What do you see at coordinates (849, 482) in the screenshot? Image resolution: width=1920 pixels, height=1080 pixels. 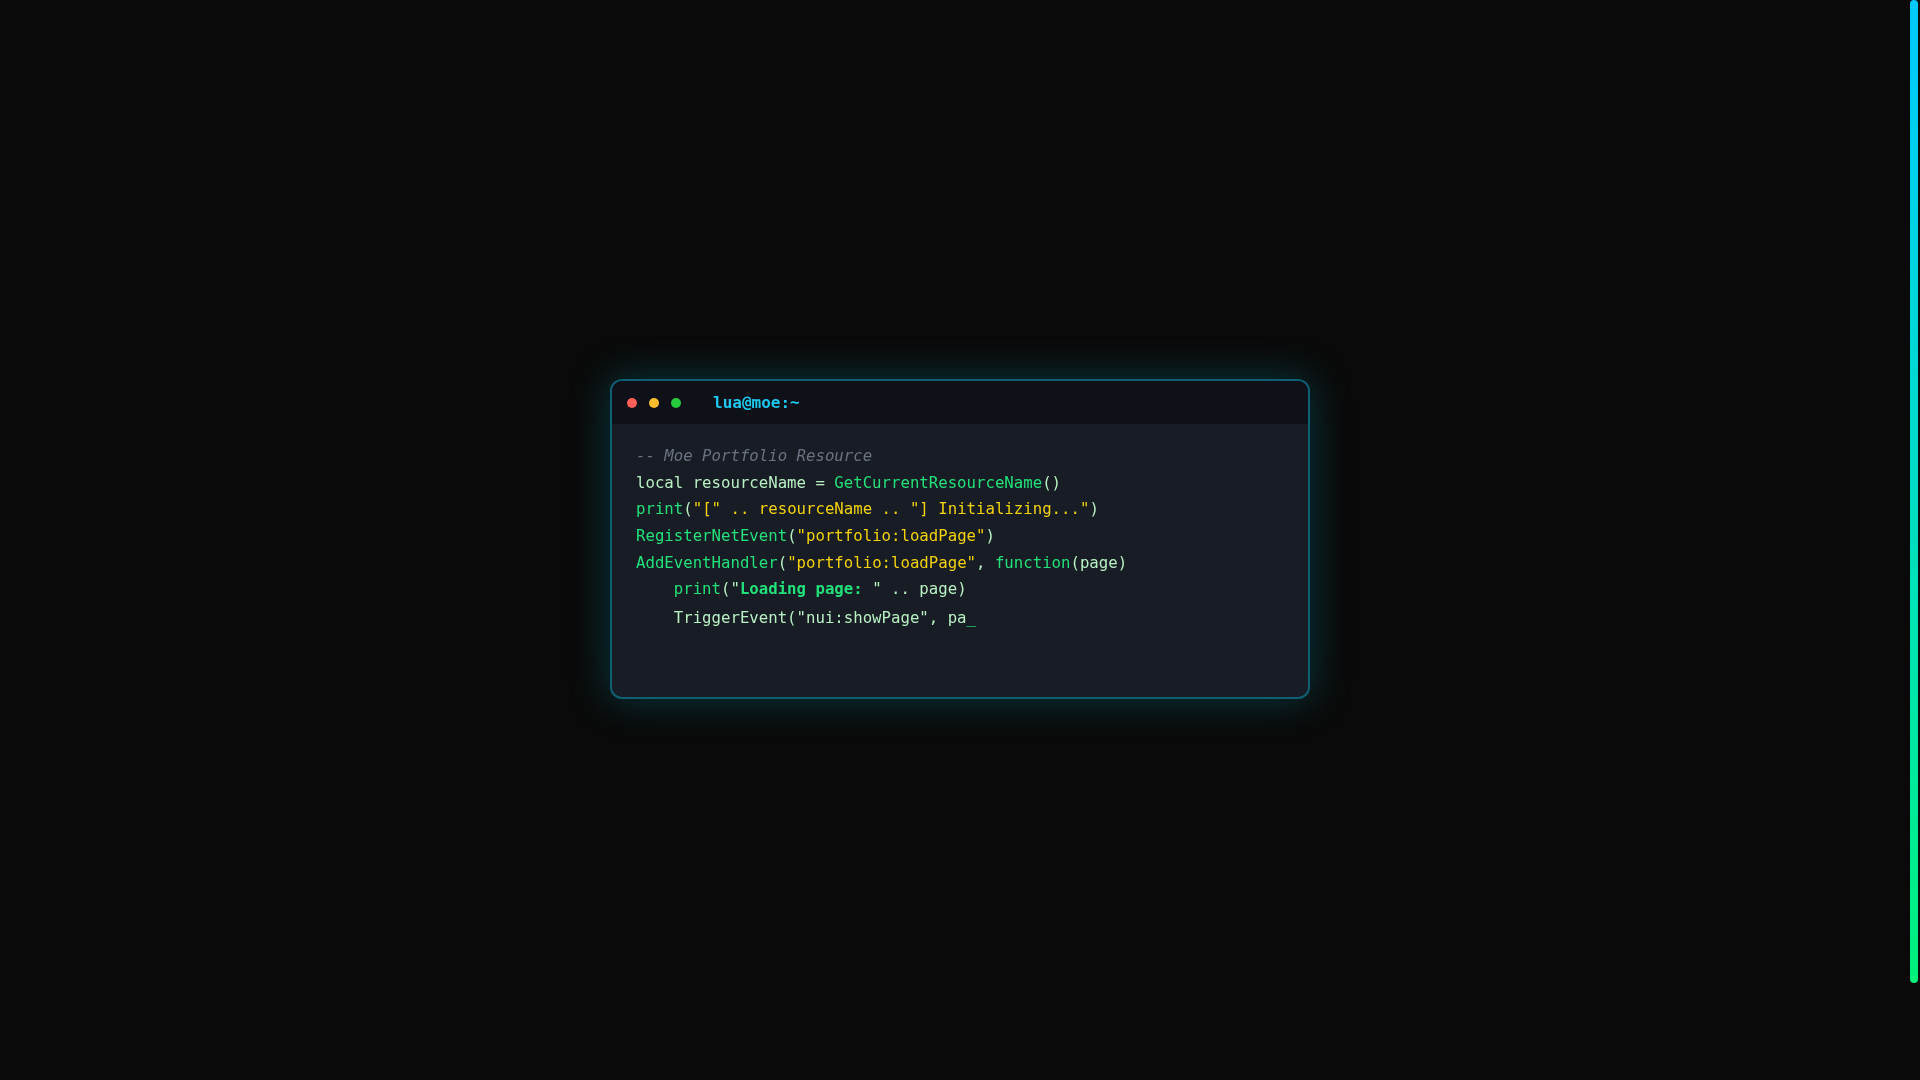 I see `code-line: local resourceName = GetCurrentResourceName()` at bounding box center [849, 482].